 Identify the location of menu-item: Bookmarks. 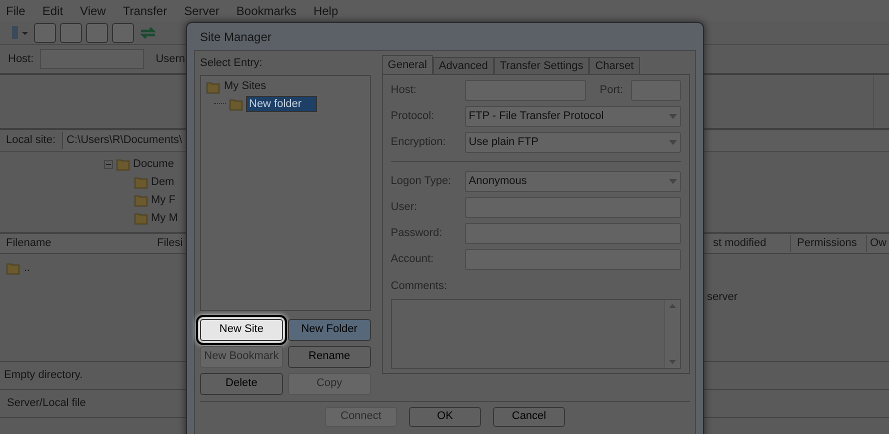
(266, 11).